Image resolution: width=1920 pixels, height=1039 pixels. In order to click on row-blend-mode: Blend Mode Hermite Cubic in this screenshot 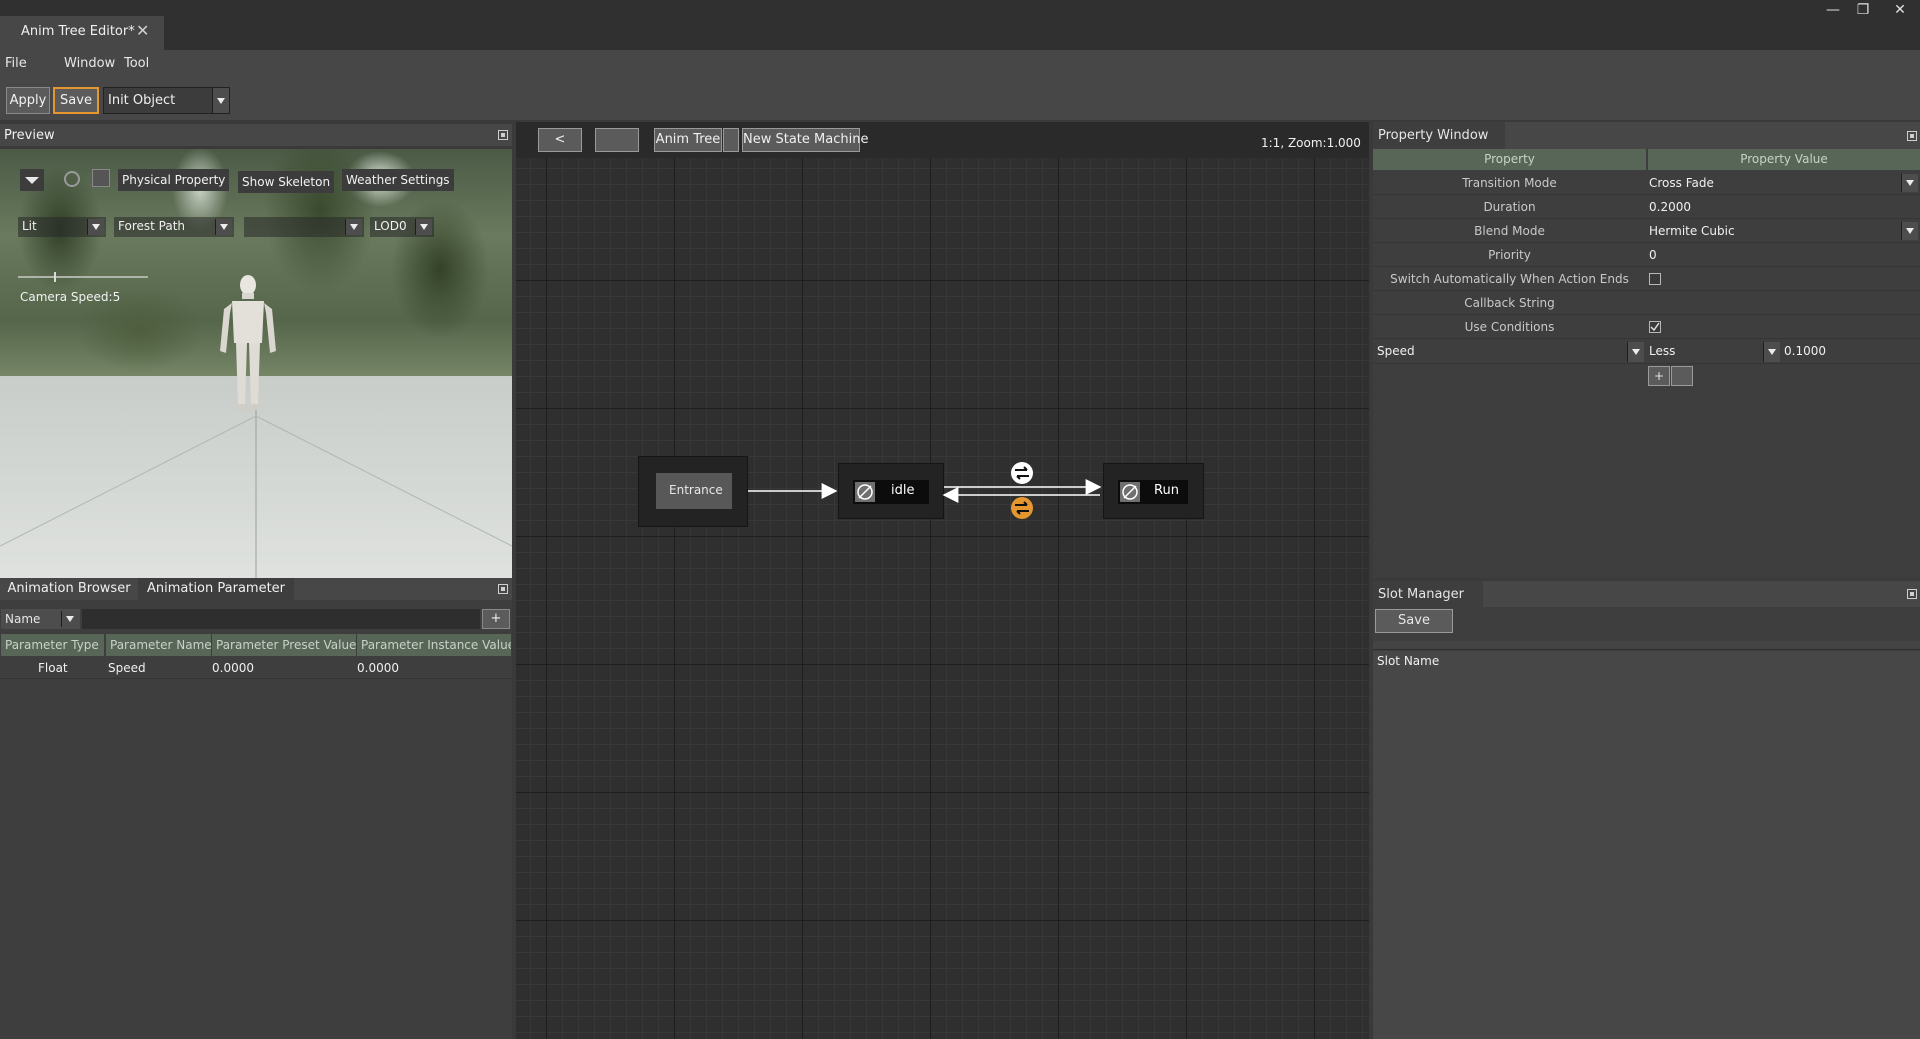, I will do `click(1646, 231)`.